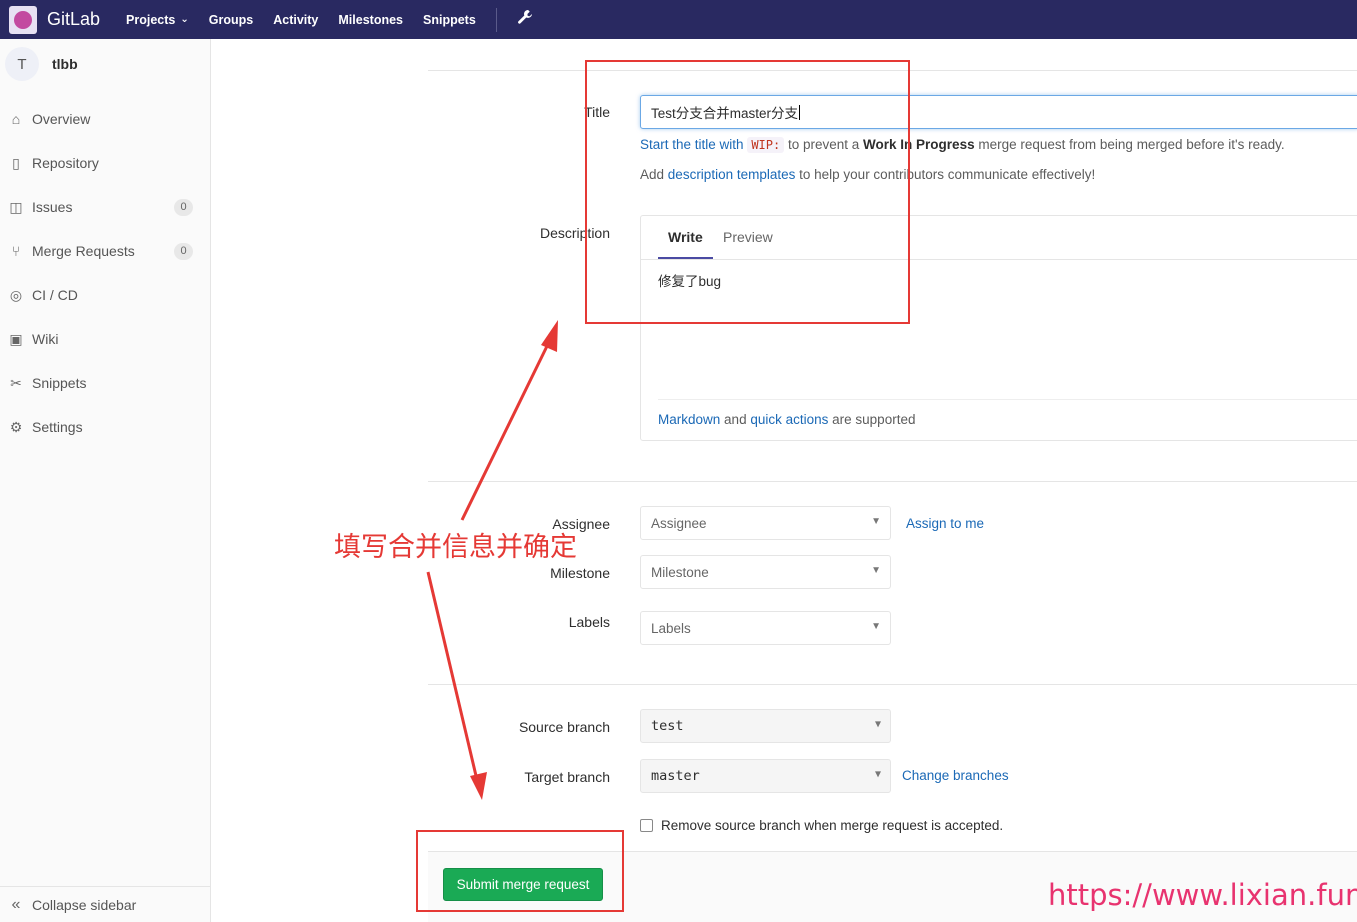 The image size is (1357, 922). What do you see at coordinates (646, 825) in the screenshot?
I see `remove-source-branch-checkbox` at bounding box center [646, 825].